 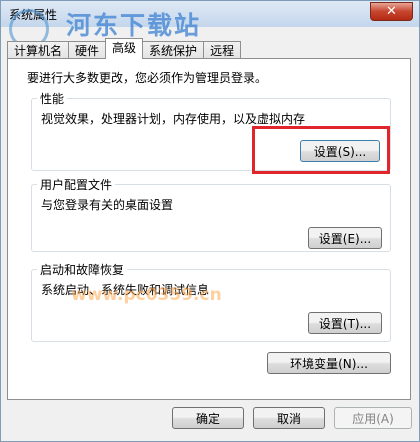 What do you see at coordinates (134, 25) in the screenshot?
I see `watermark-site-name: 河东下载站` at bounding box center [134, 25].